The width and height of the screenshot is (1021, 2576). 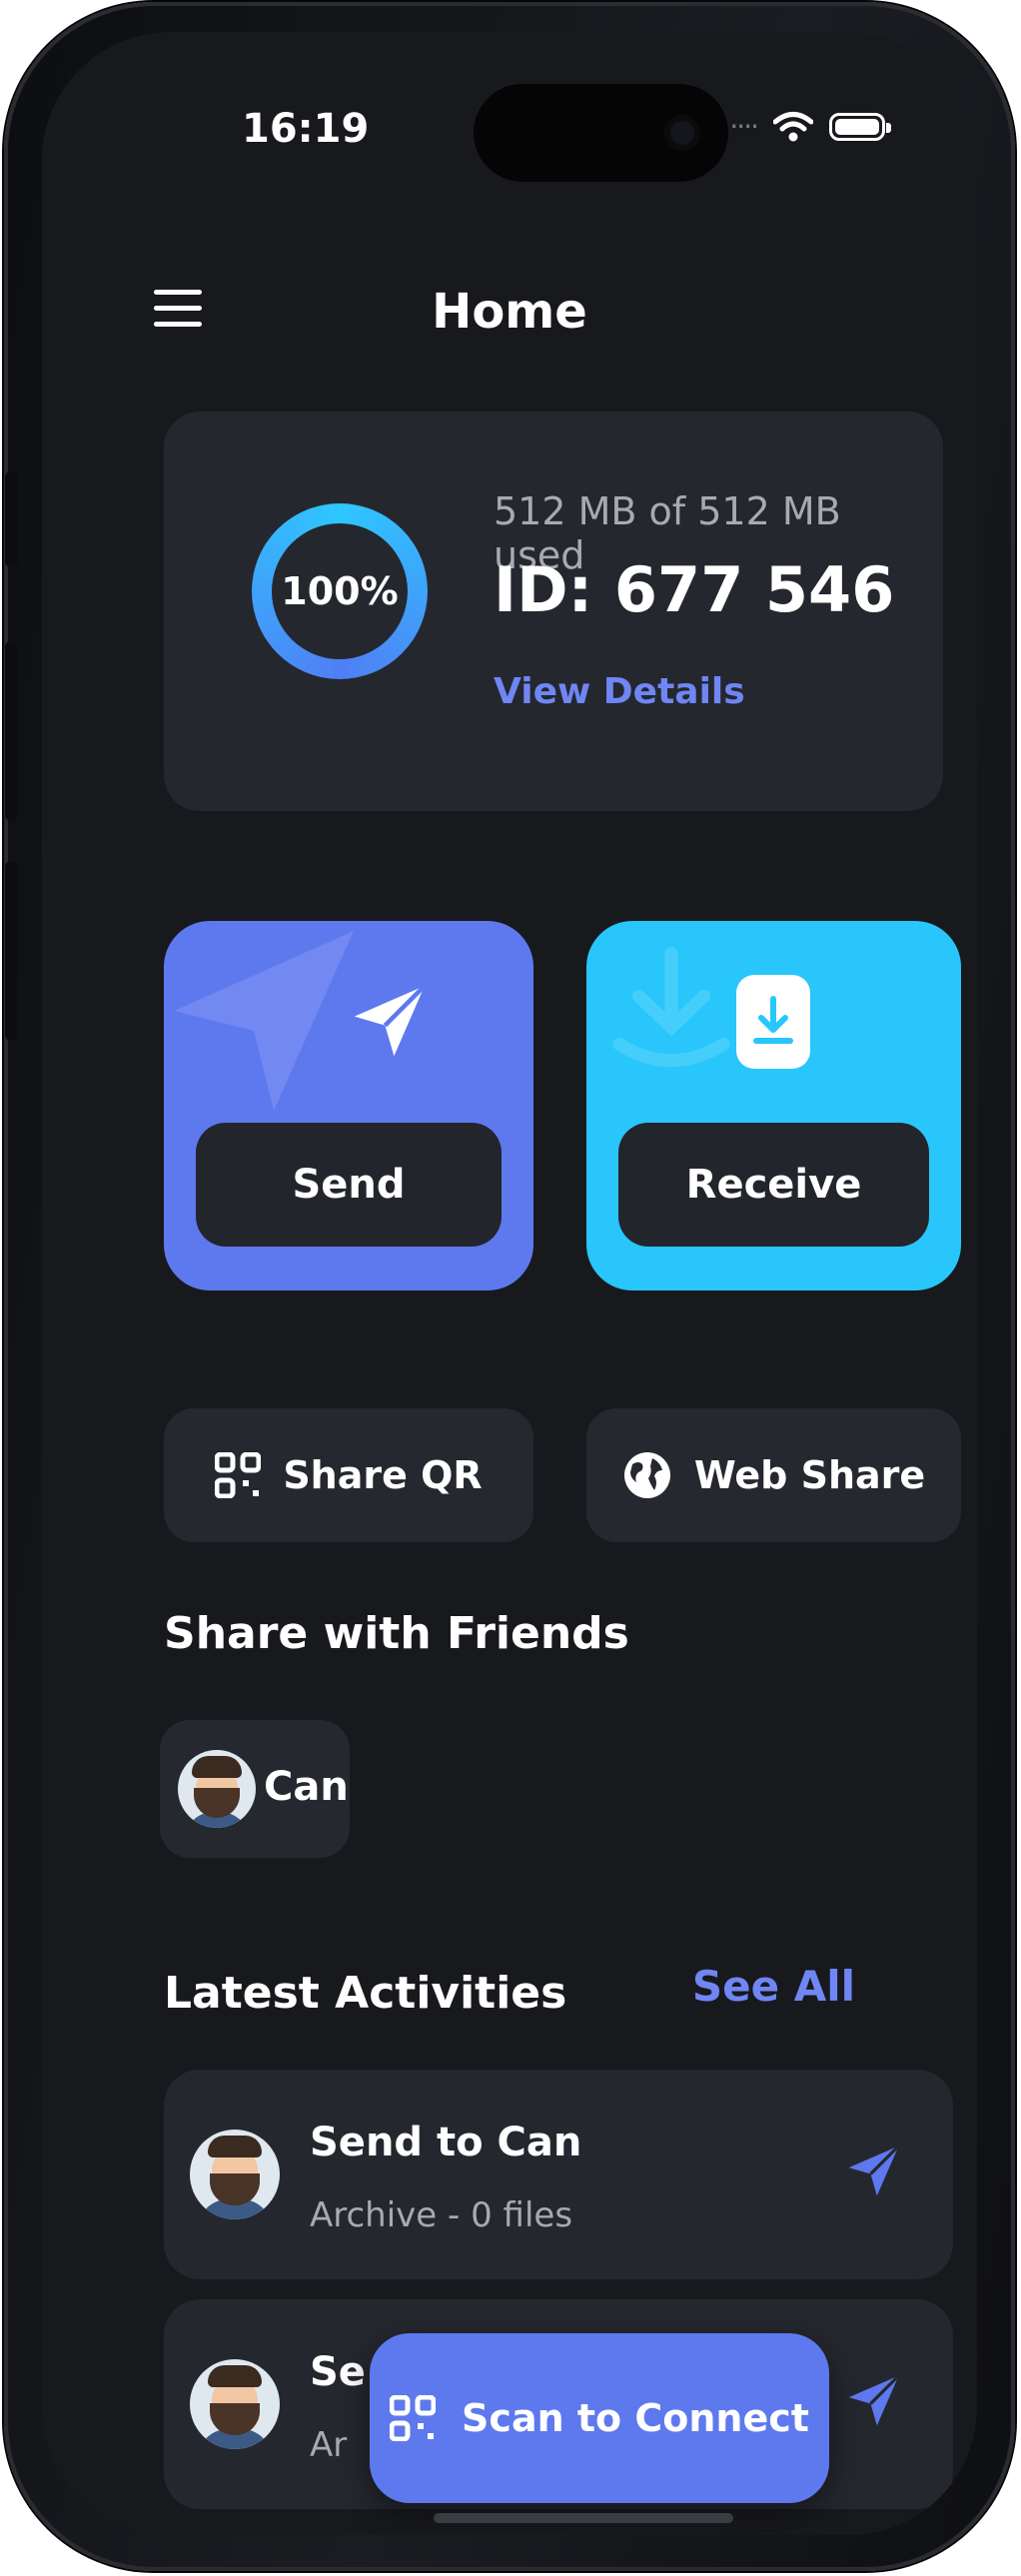 What do you see at coordinates (646, 1475) in the screenshot?
I see `globe-icon` at bounding box center [646, 1475].